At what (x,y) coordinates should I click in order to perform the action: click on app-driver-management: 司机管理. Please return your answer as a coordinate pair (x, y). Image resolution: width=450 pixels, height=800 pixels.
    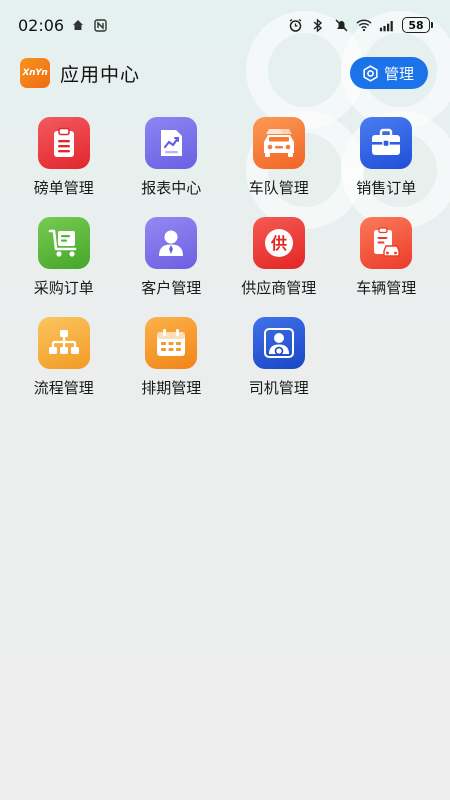
    Looking at the image, I should click on (279, 358).